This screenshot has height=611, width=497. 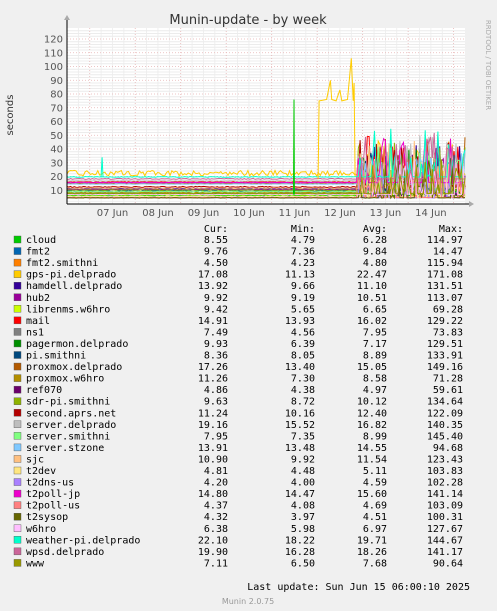 What do you see at coordinates (375, 529) in the screenshot?
I see `legend-value-avg: 6.97` at bounding box center [375, 529].